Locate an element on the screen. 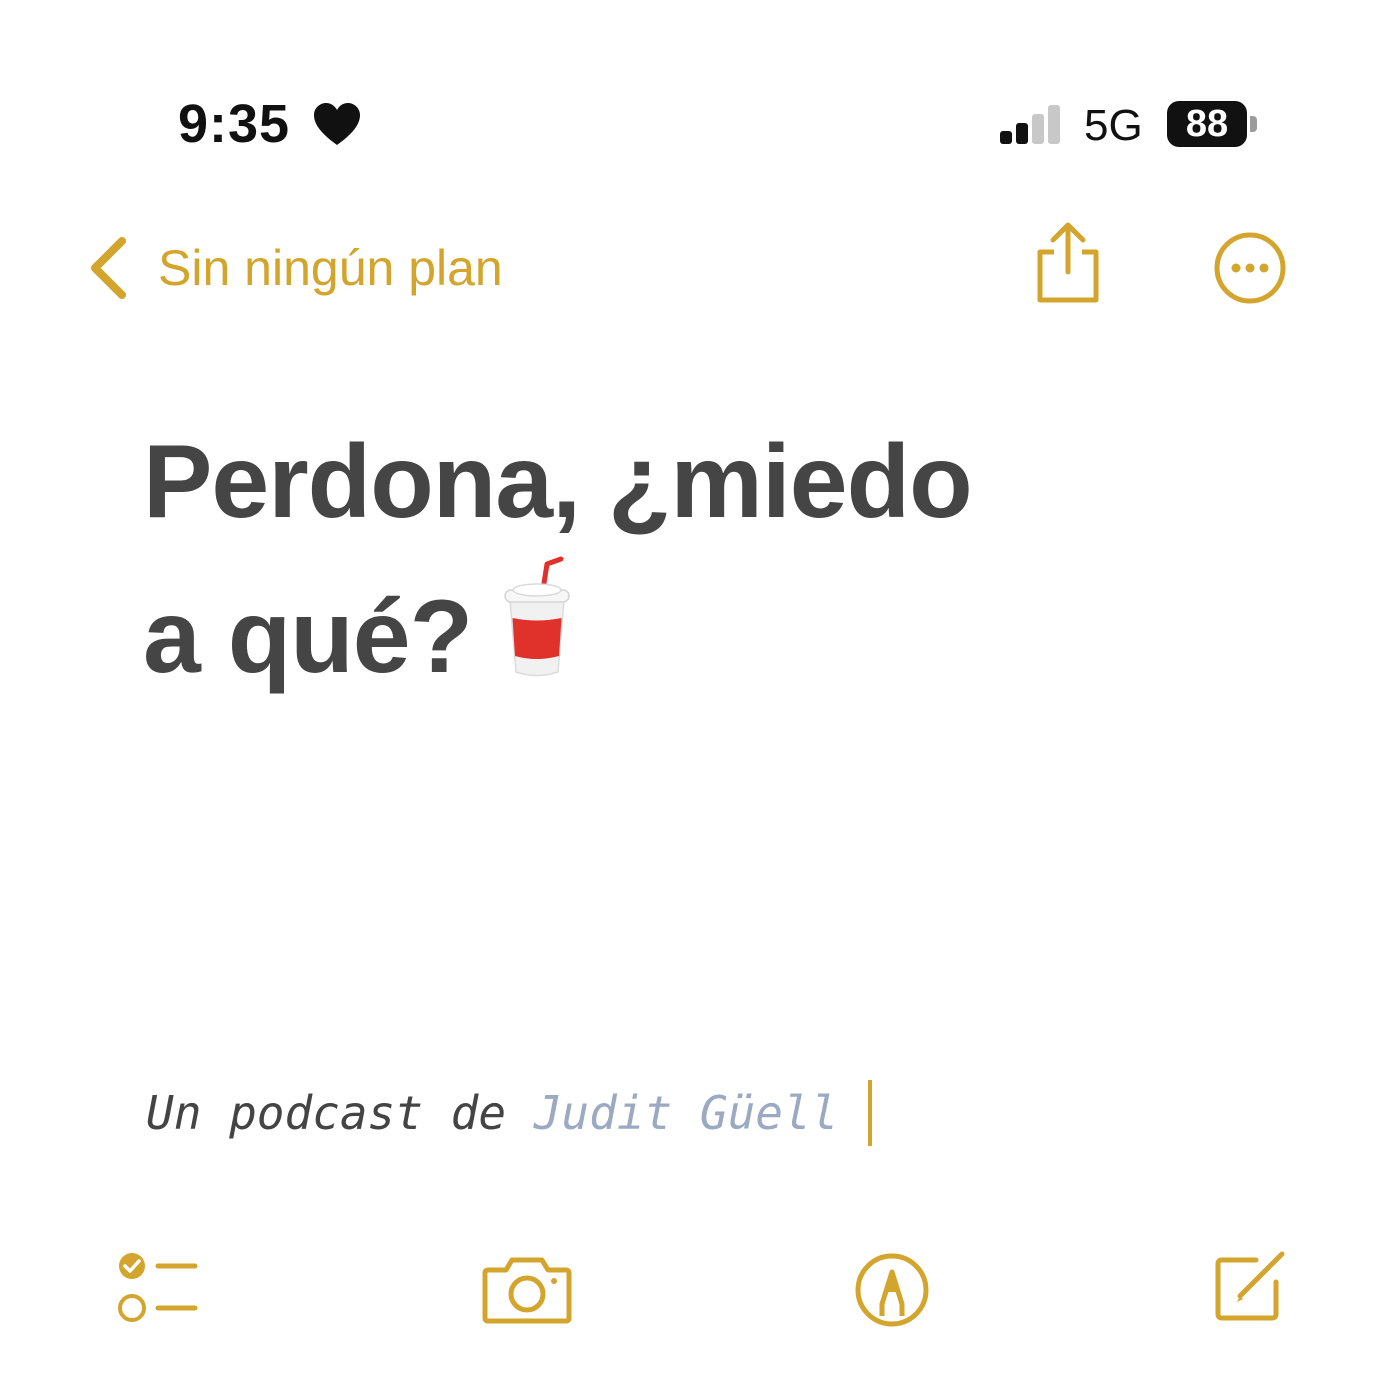 The width and height of the screenshot is (1400, 1400). battery-icon: 88 is located at coordinates (1207, 124).